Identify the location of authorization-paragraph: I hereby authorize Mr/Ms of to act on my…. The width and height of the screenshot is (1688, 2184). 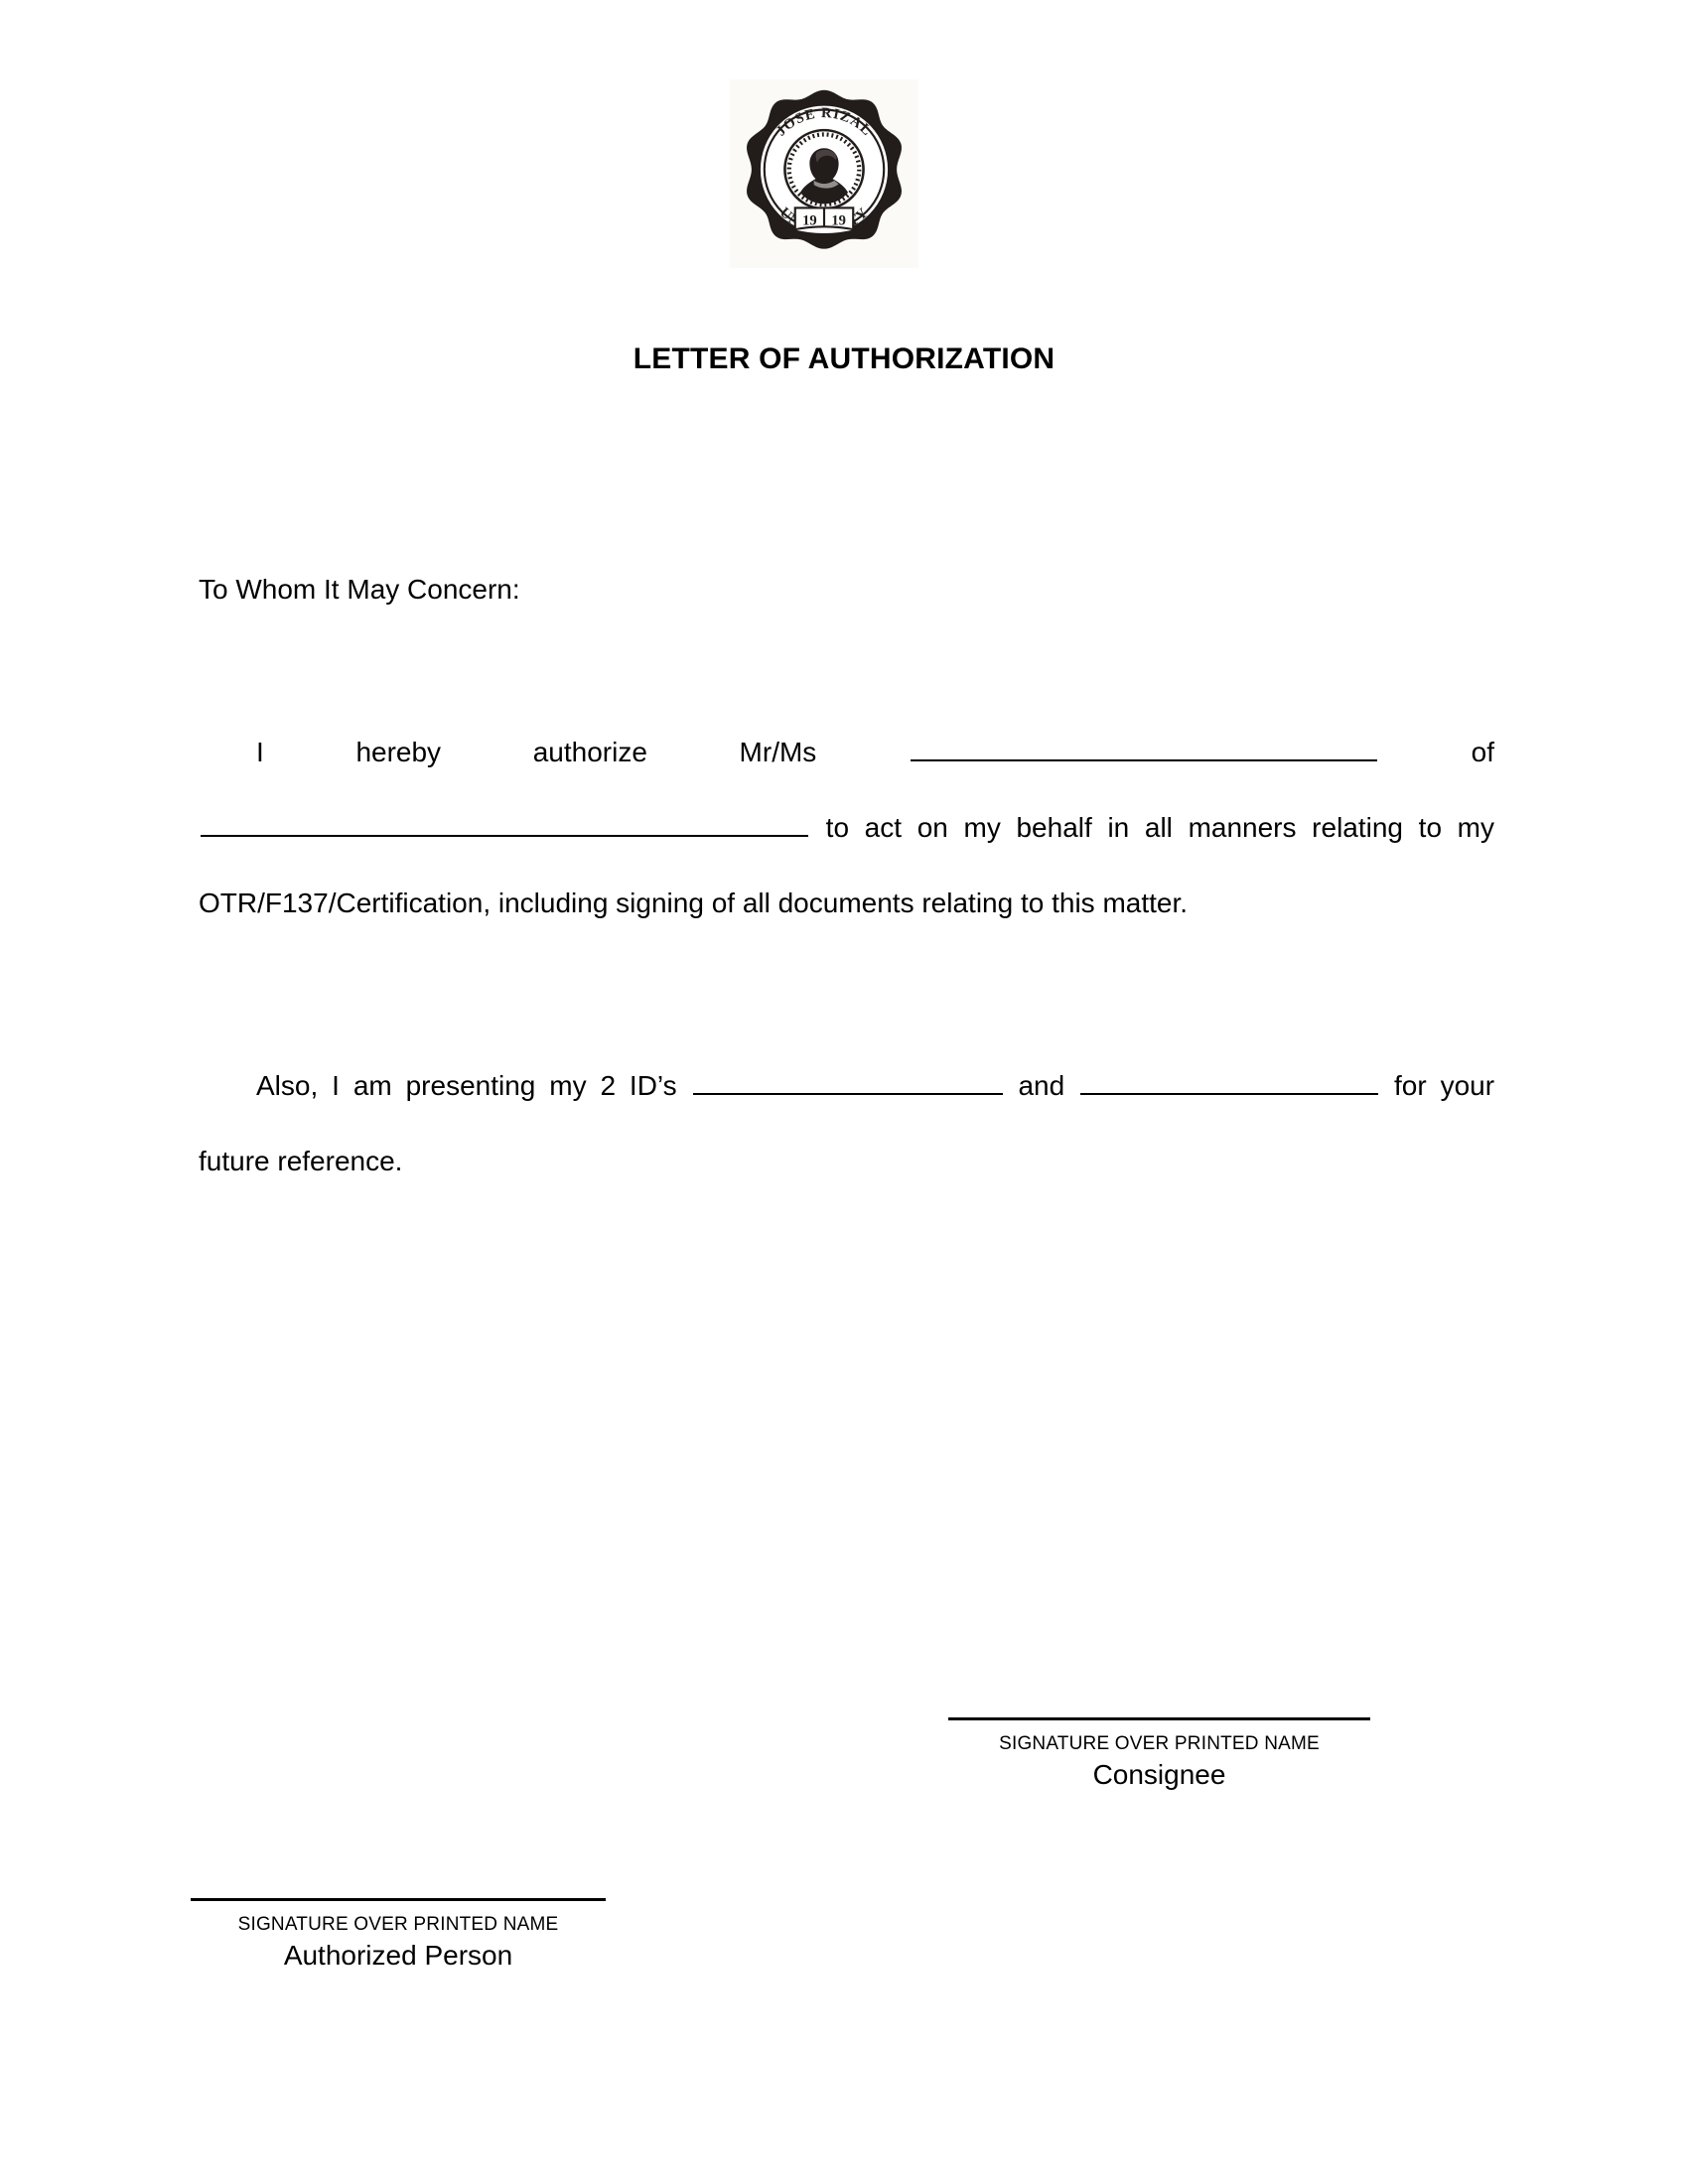
(846, 828).